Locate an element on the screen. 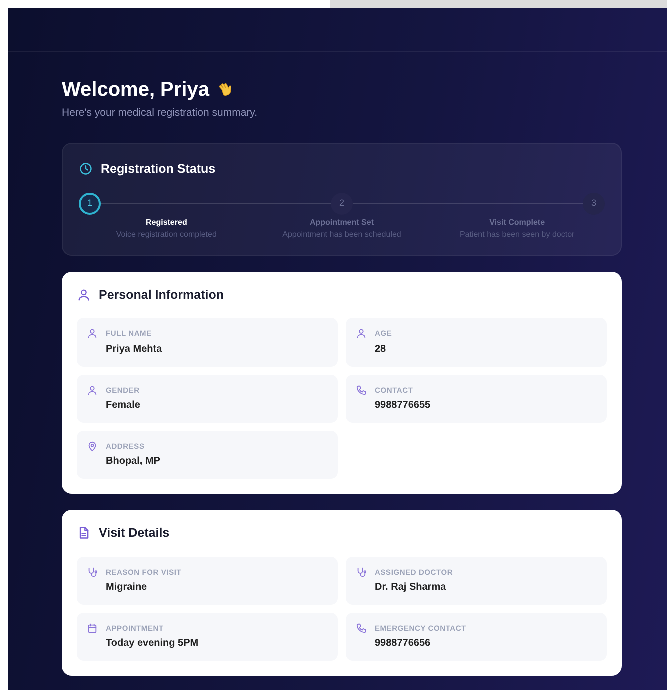 This screenshot has height=690, width=667. field-value: Migraine is located at coordinates (127, 588).